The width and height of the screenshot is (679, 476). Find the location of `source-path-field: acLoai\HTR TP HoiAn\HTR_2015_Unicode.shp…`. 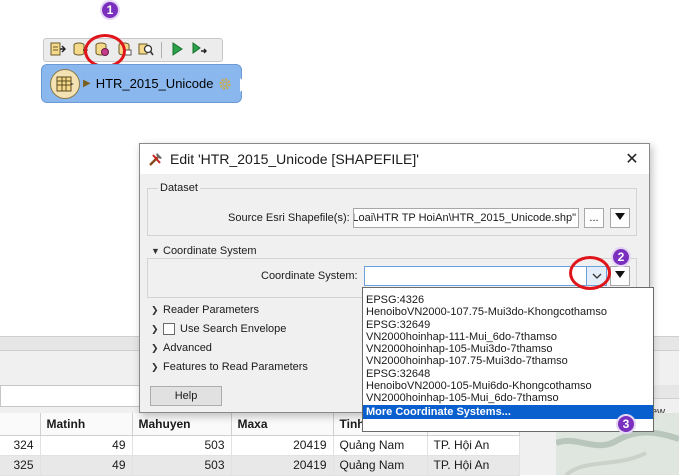

source-path-field: acLoai\HTR TP HoiAn\HTR_2015_Unicode.shp… is located at coordinates (466, 218).